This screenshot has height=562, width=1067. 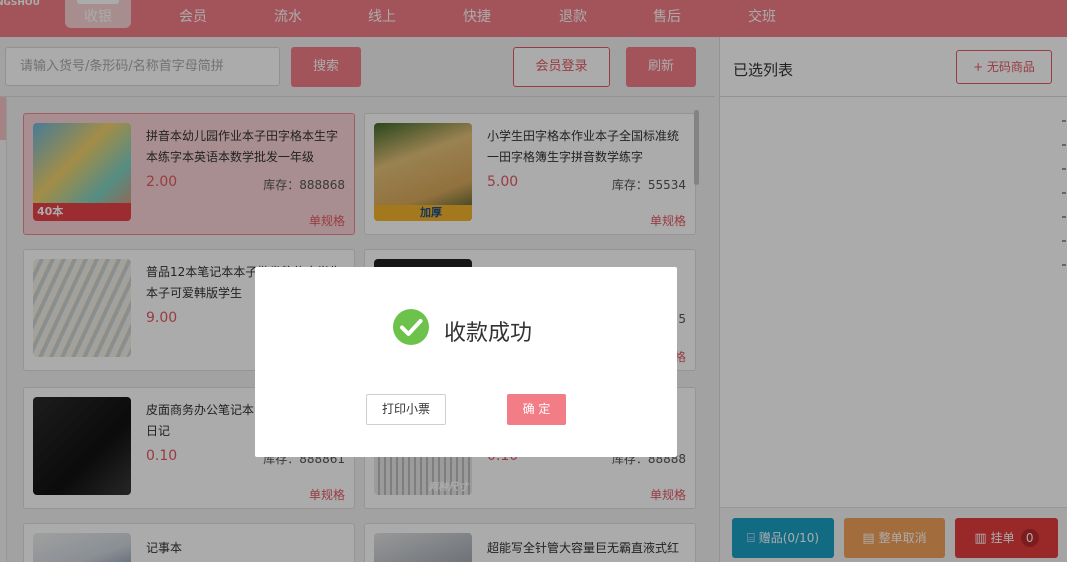 I want to click on payment-success-dialog: 收款成功 打印小票 确 定, so click(x=466, y=362).